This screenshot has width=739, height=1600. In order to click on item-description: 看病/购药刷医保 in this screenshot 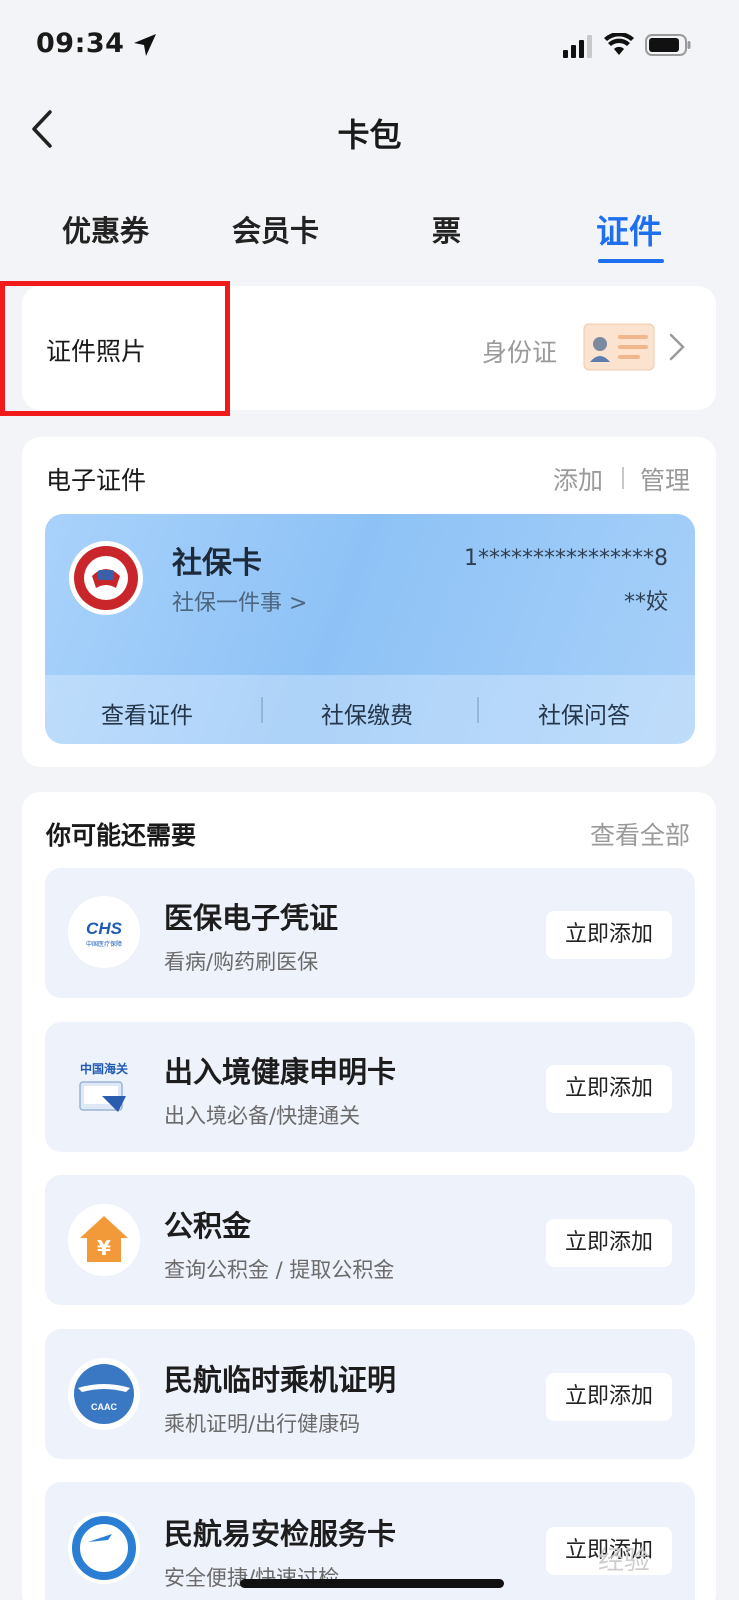, I will do `click(241, 962)`.